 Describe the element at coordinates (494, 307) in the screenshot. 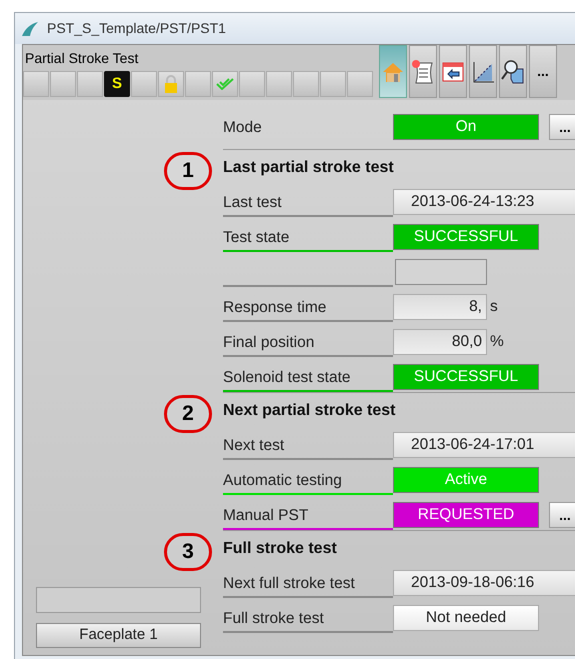

I see `unit-label: s` at that location.